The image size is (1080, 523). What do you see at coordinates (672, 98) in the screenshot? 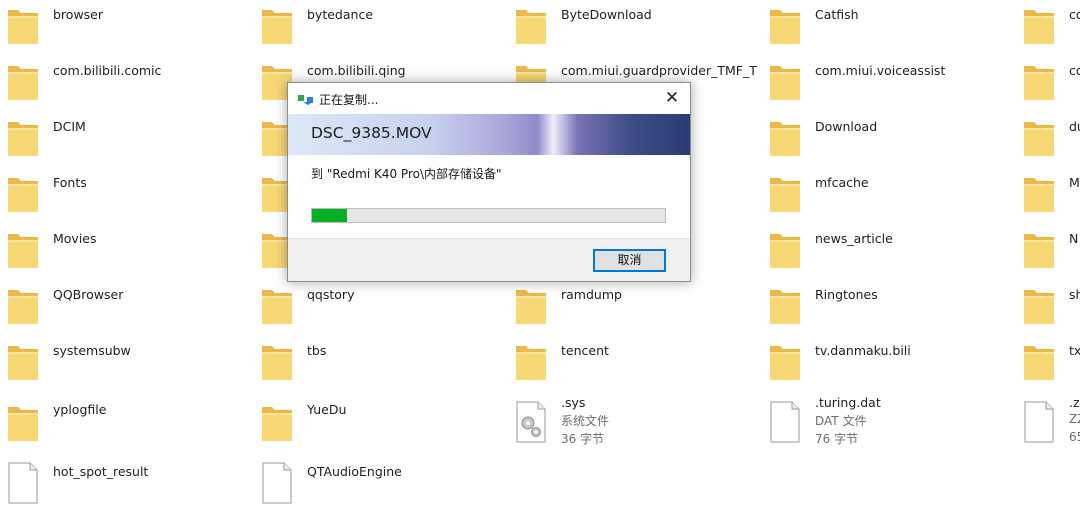
I see `close-button: ✕` at bounding box center [672, 98].